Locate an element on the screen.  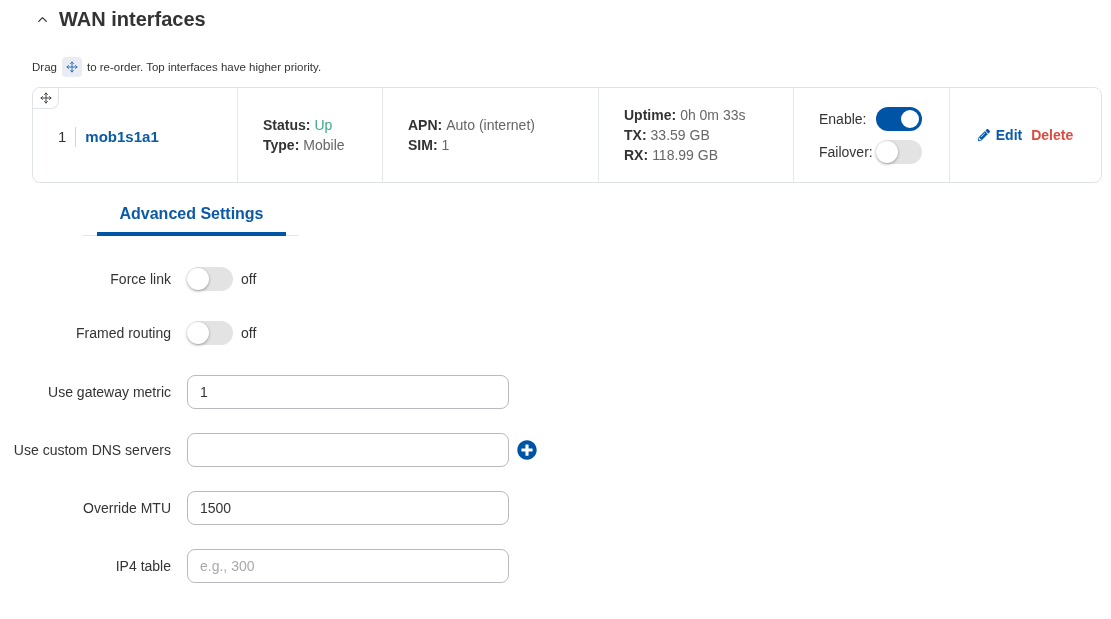
input-field: 1 is located at coordinates (348, 392).